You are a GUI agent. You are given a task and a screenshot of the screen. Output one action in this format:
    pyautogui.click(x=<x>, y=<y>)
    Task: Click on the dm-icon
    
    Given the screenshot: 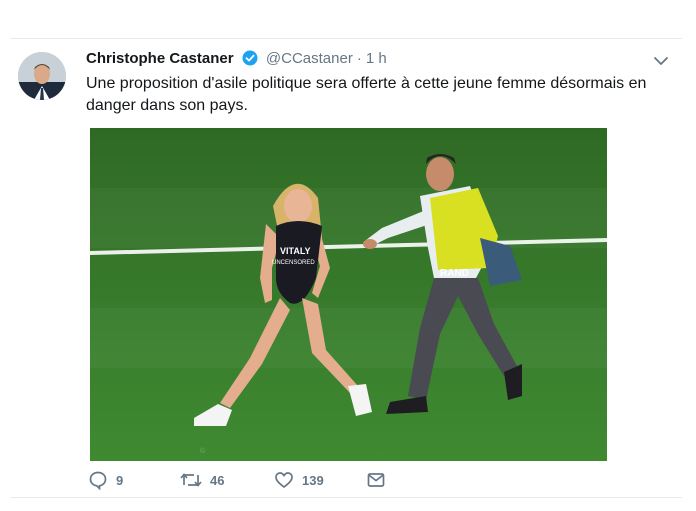 What is the action you would take?
    pyautogui.click(x=376, y=480)
    